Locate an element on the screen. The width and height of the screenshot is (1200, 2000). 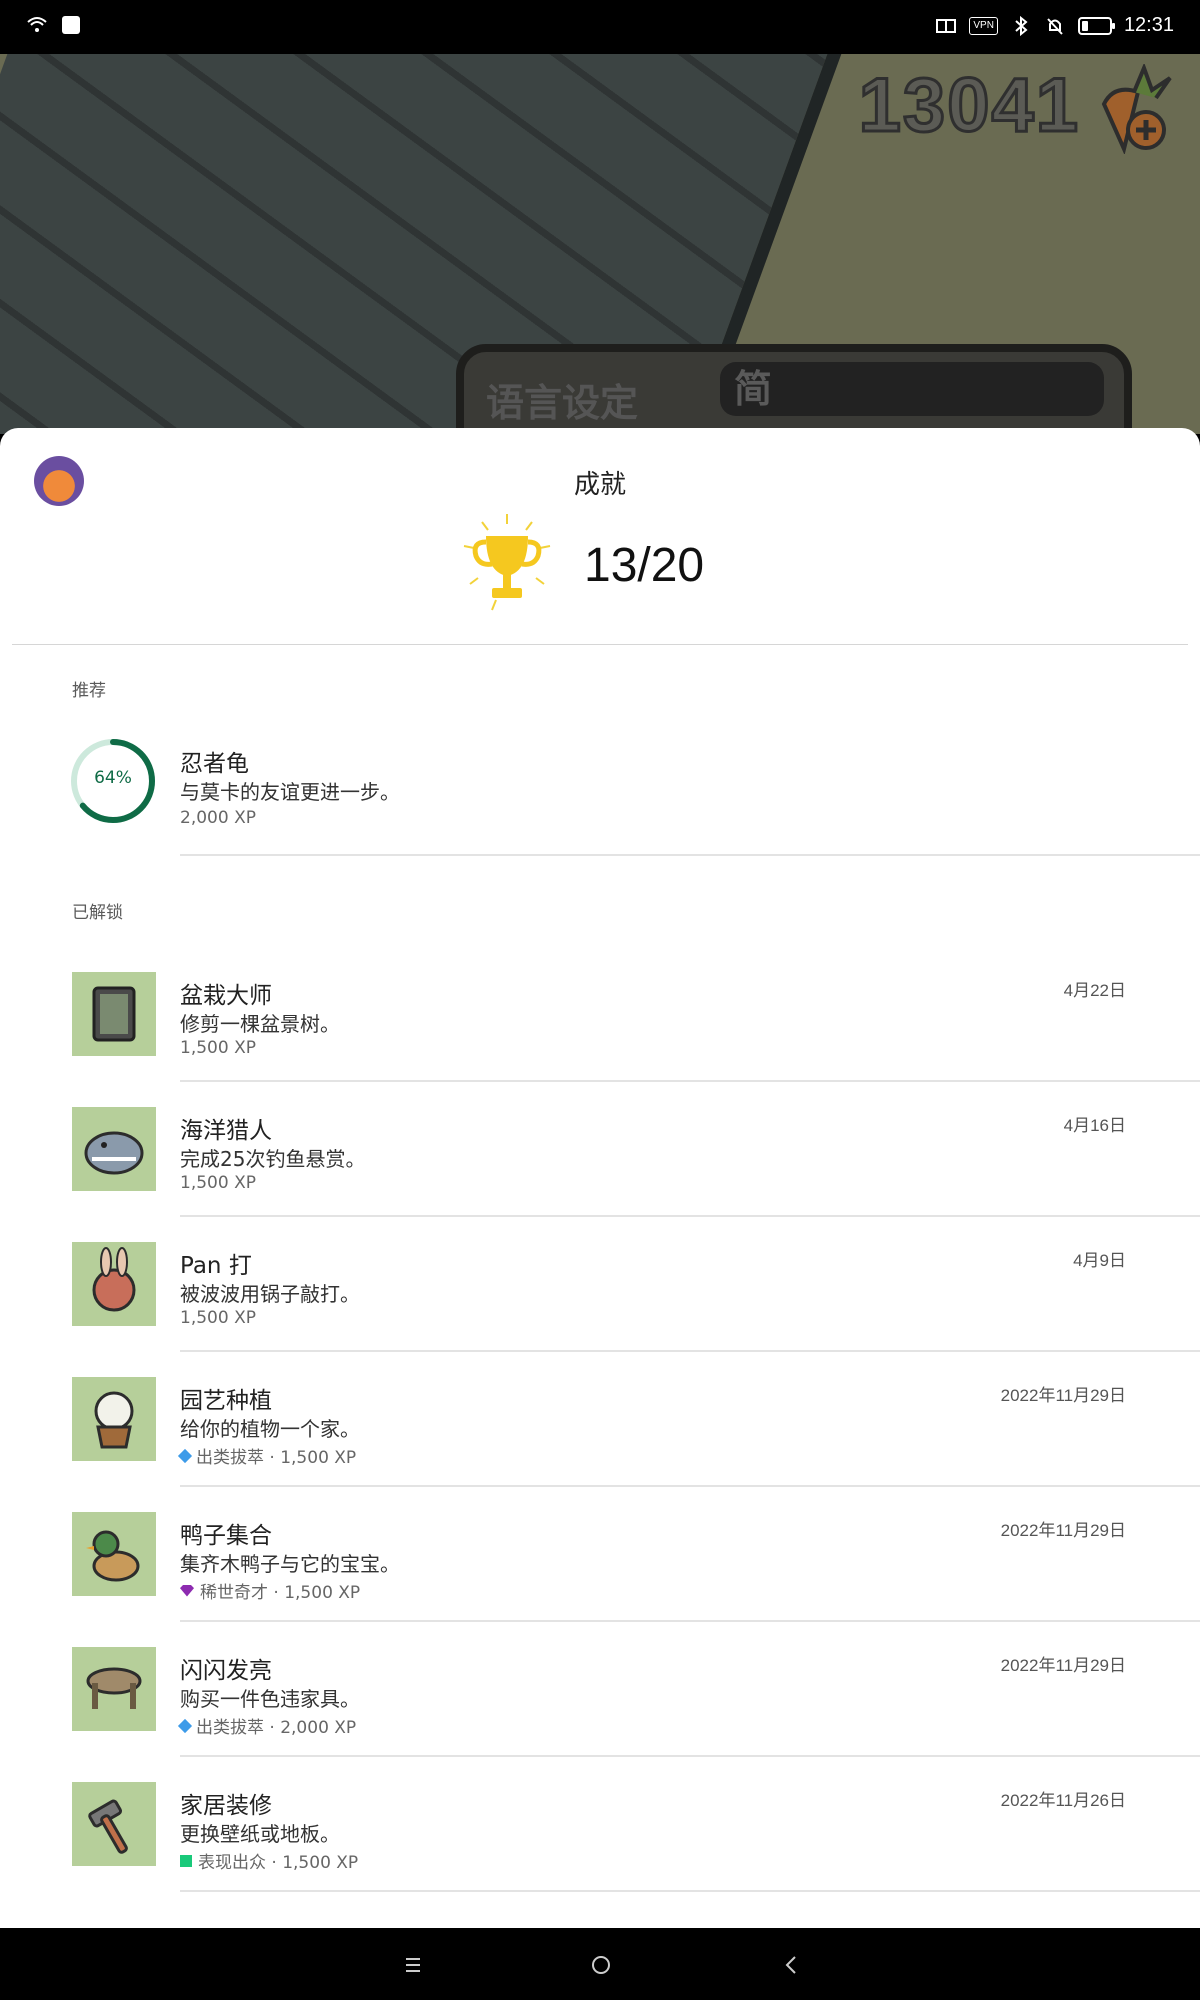
xp-text: 2,000 XP is located at coordinates (218, 818).